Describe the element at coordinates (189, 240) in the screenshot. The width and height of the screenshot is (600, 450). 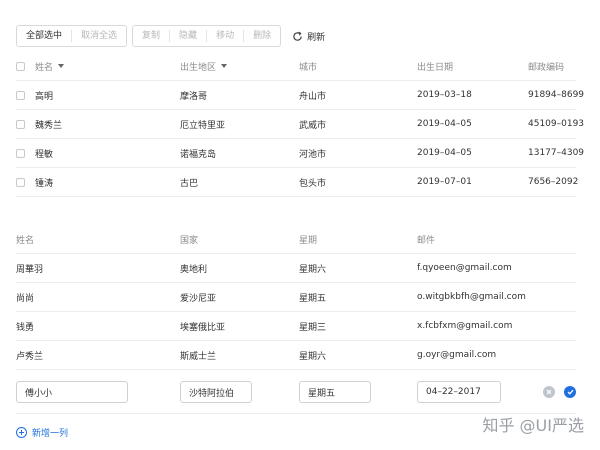
I see `column-header-country: 国家` at that location.